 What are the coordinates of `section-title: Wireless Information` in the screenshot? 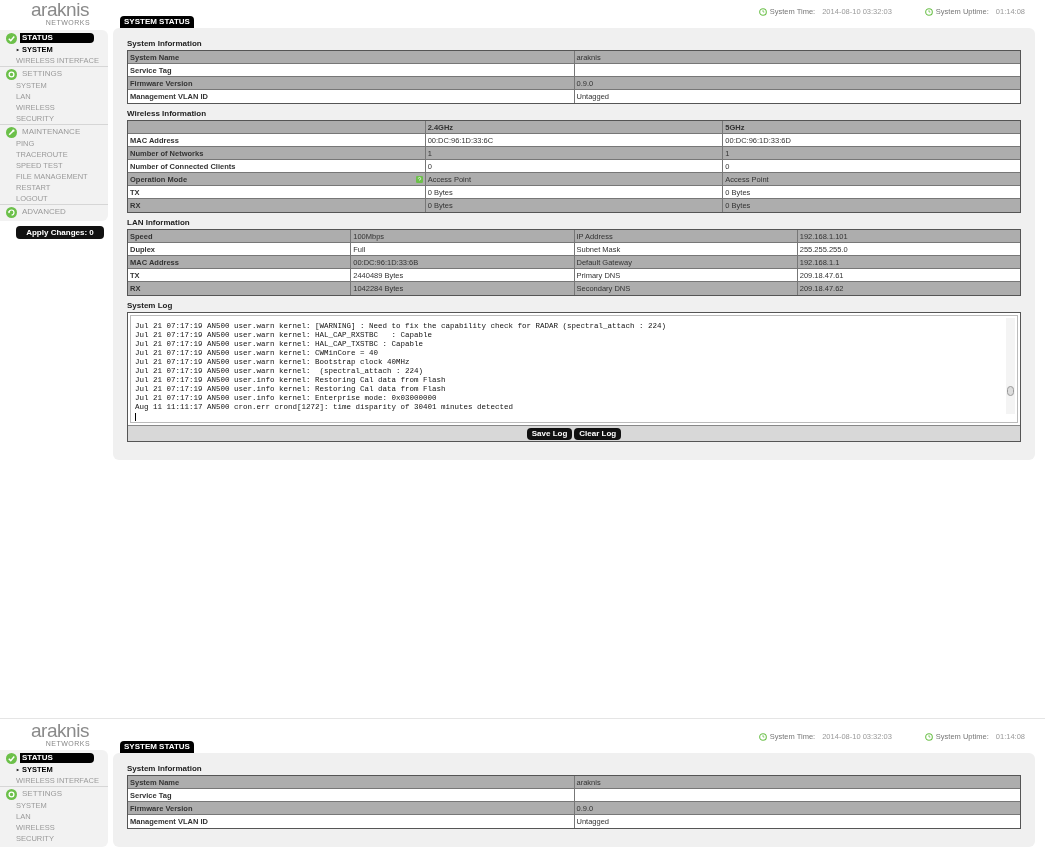 It's located at (167, 114).